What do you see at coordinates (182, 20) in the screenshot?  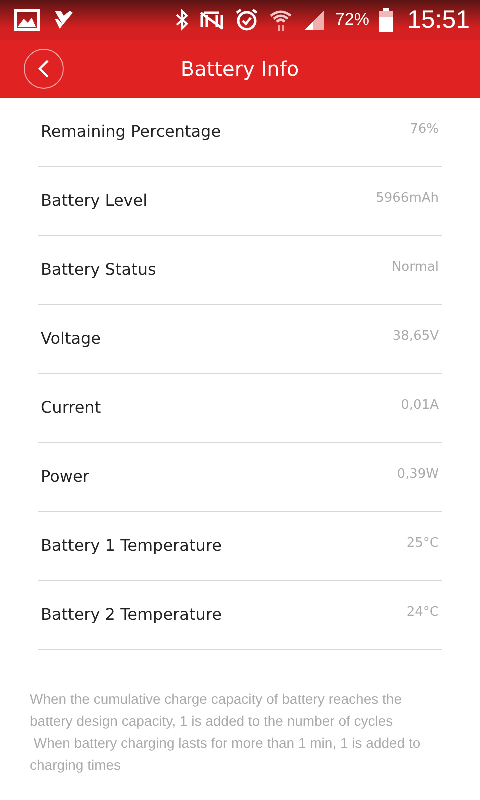 I see `bluetooth-icon` at bounding box center [182, 20].